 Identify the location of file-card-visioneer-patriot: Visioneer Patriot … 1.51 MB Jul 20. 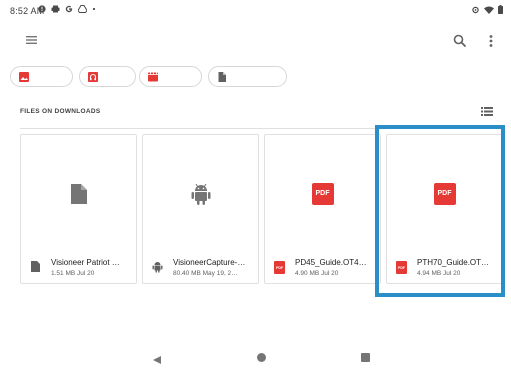
(78, 209).